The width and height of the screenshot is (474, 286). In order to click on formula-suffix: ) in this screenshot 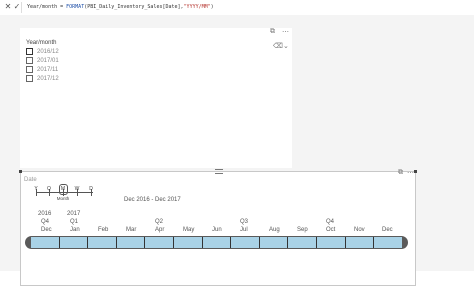, I will do `click(212, 7)`.